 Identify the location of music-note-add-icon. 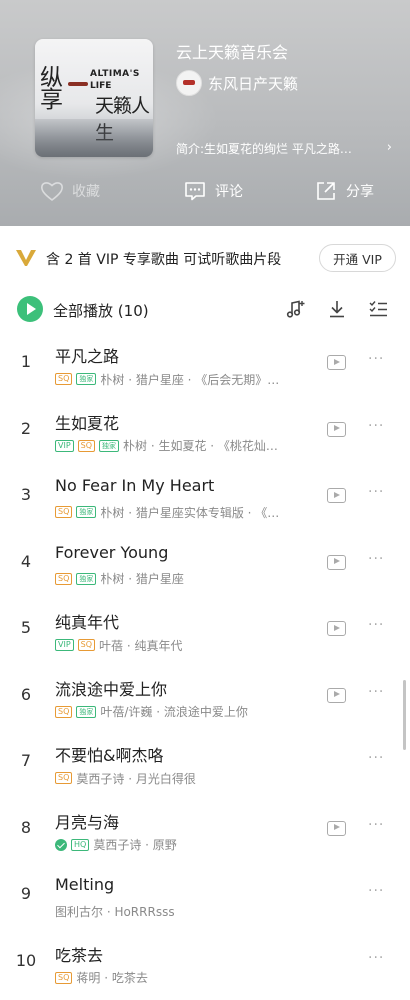
(295, 309).